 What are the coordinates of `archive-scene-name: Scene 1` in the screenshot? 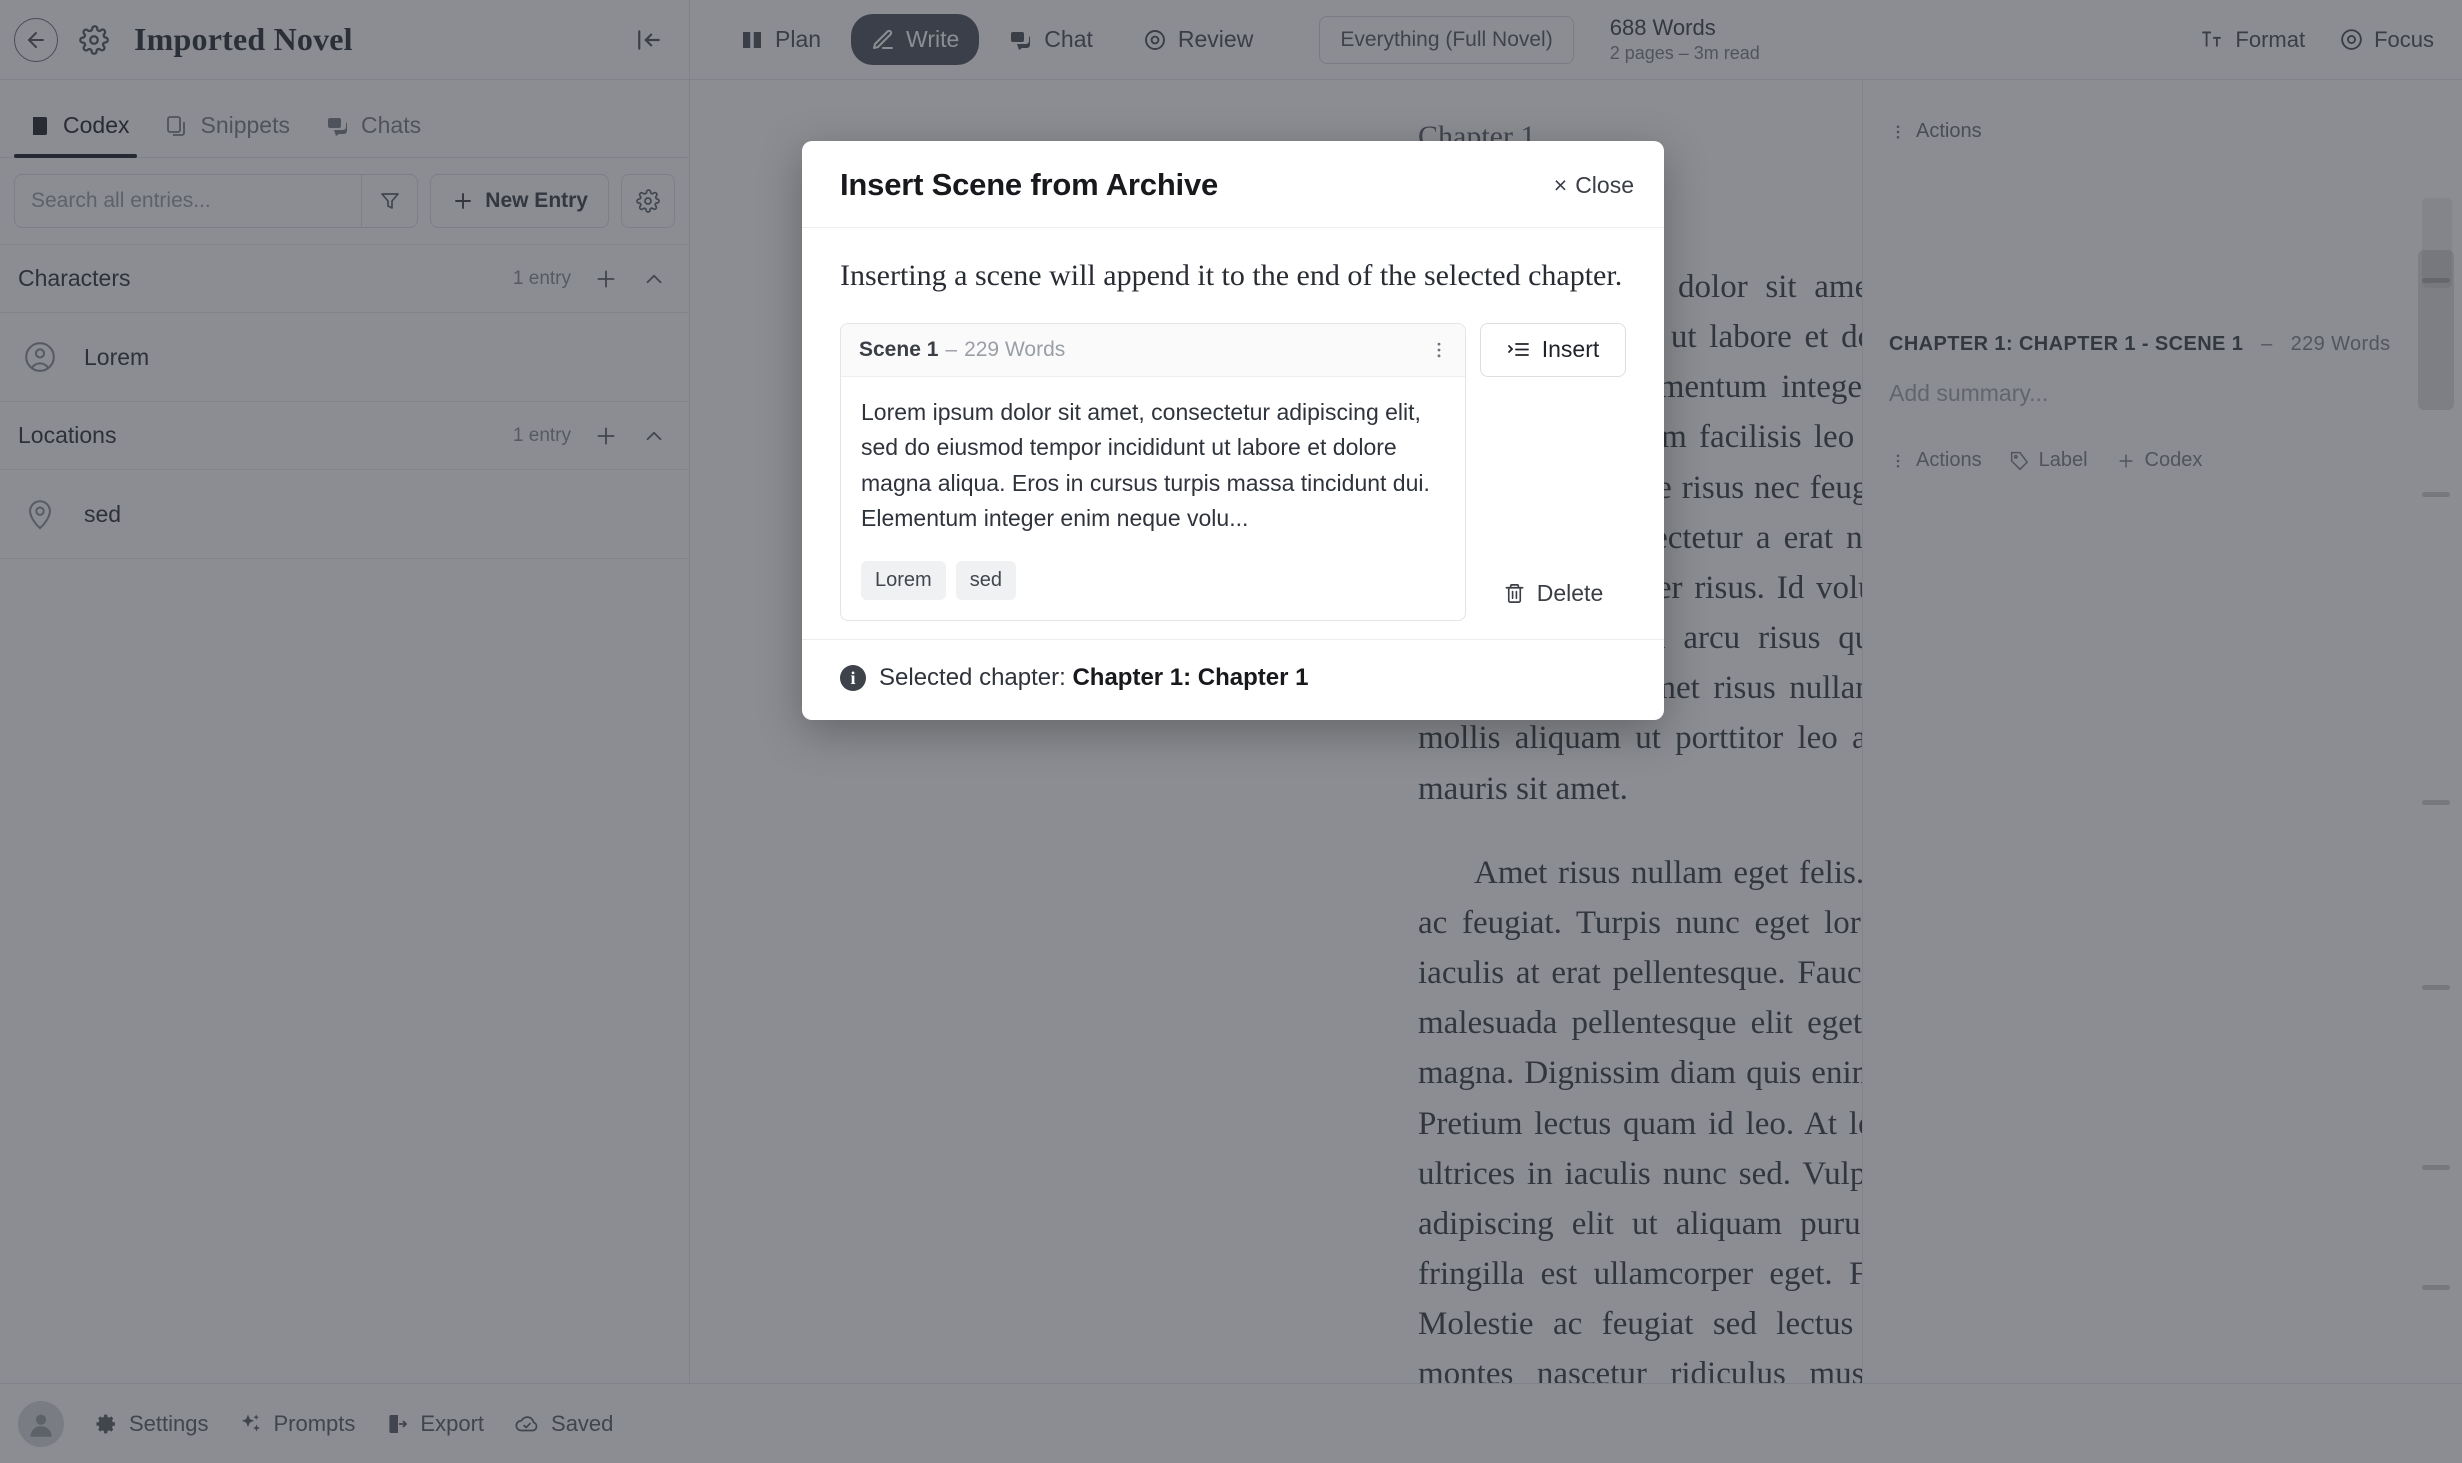 It's located at (899, 349).